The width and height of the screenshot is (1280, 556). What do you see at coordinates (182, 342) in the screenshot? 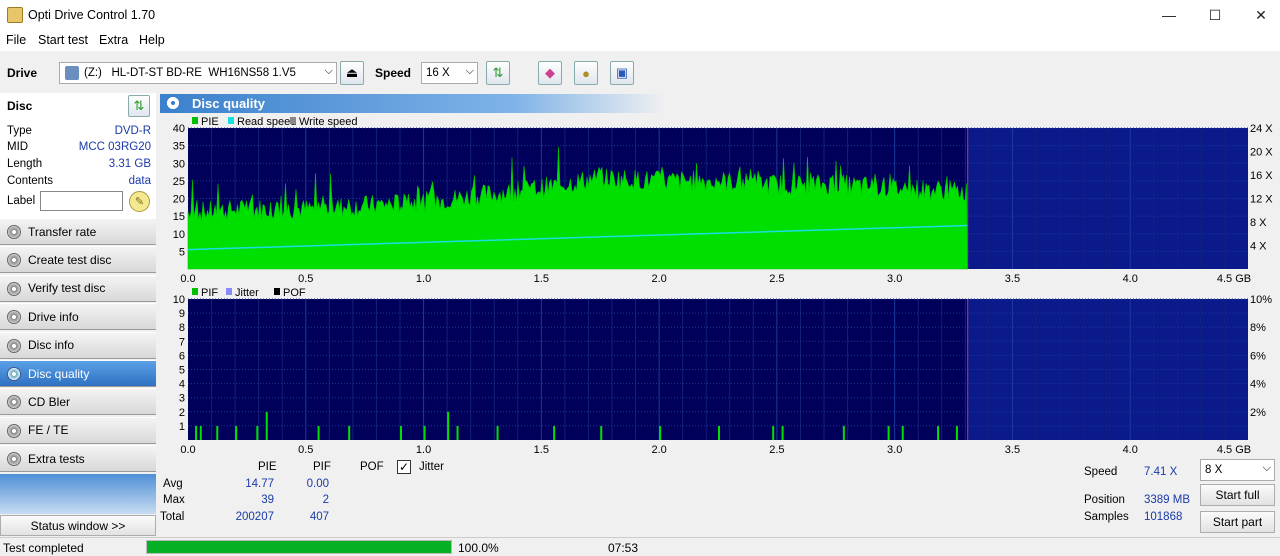
I see `y-tick-label: 7` at bounding box center [182, 342].